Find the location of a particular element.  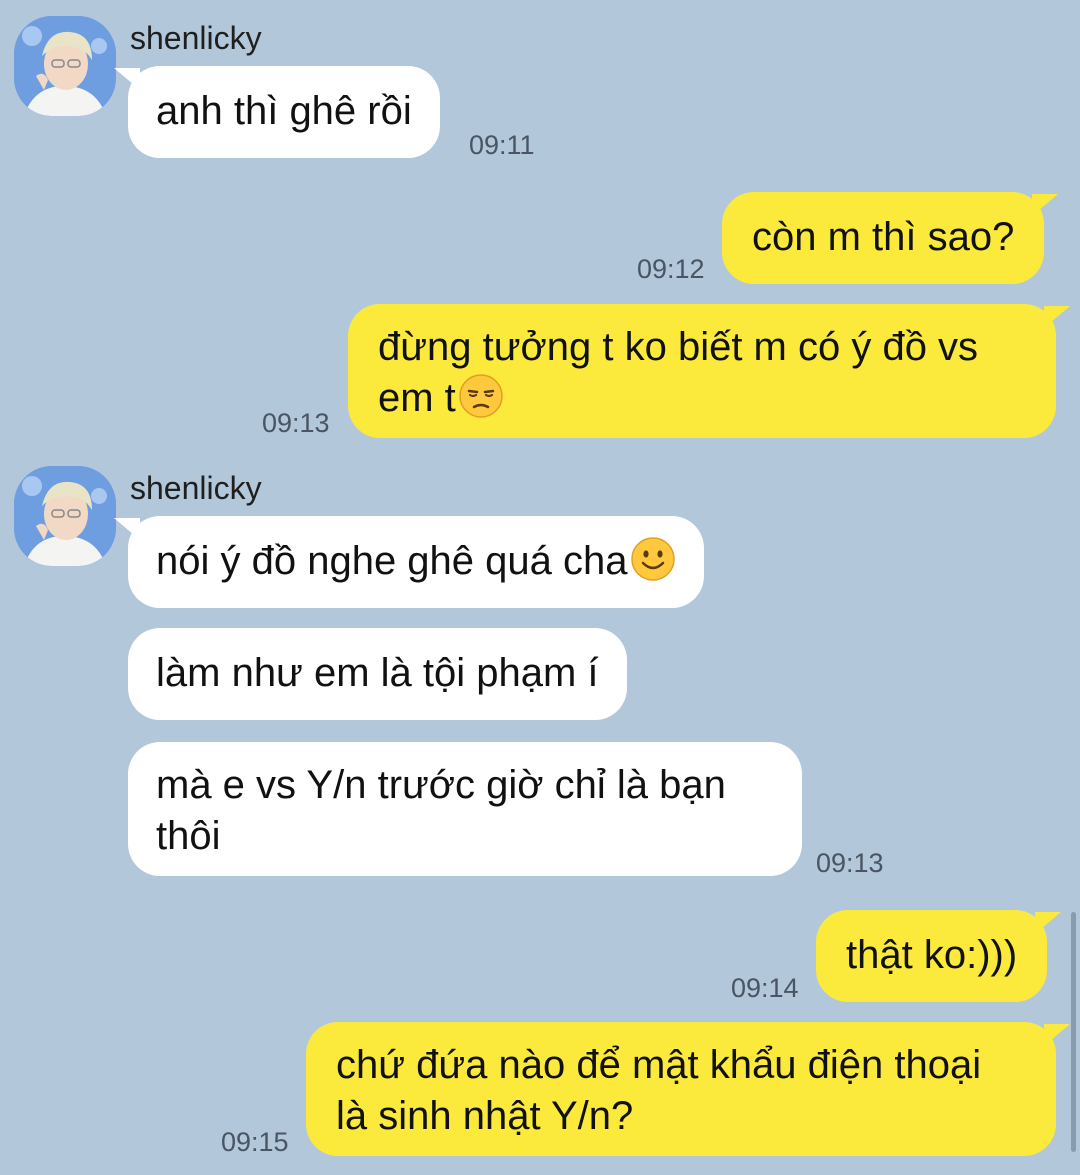

message-text: nói ý đồ nghe ghê quá cha is located at coordinates (392, 561).